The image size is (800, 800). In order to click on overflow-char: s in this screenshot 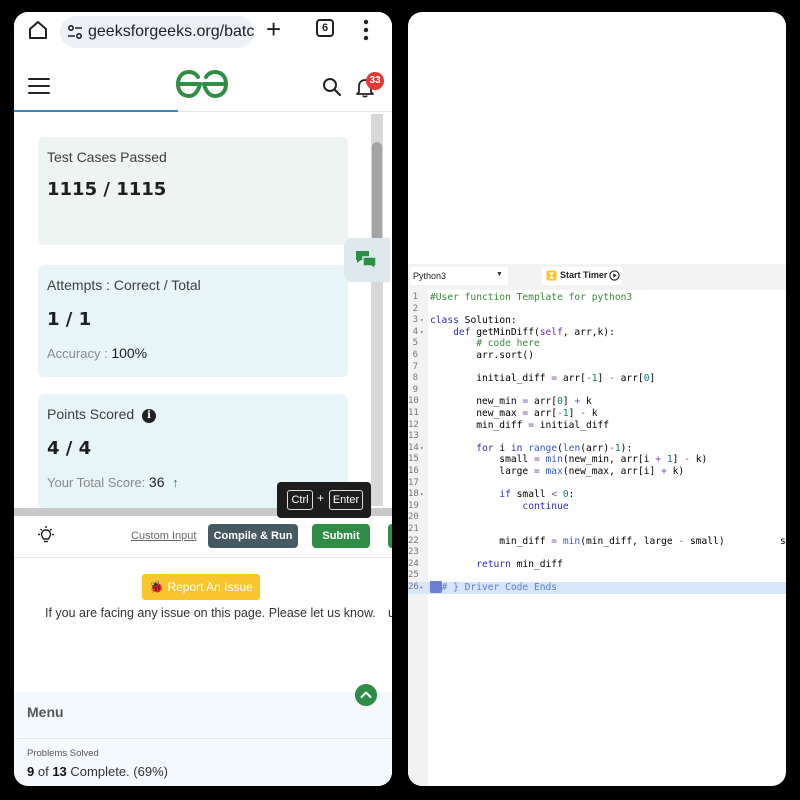, I will do `click(783, 541)`.